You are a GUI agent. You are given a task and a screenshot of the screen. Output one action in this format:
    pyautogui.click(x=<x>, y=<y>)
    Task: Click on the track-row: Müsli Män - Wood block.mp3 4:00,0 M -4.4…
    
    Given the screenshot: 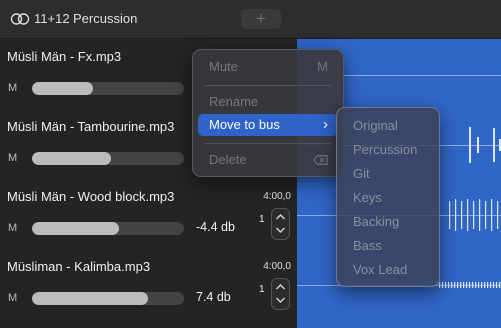 What is the action you would take?
    pyautogui.click(x=148, y=214)
    